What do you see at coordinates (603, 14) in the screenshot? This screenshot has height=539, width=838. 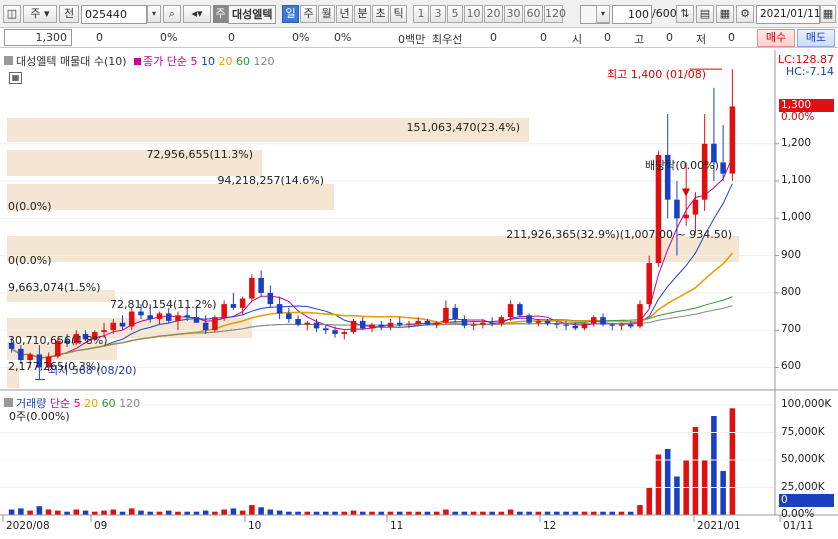 I see `count-dropdown: ▾` at bounding box center [603, 14].